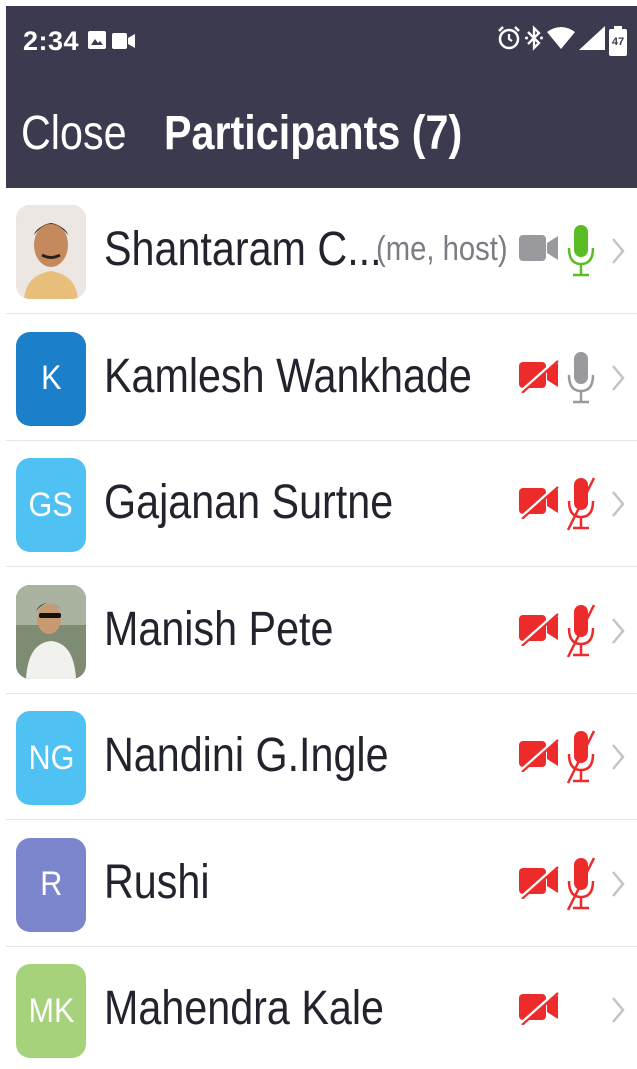 The width and height of the screenshot is (637, 1069). Describe the element at coordinates (244, 1008) in the screenshot. I see `participant-name: Mahendra Kale` at that location.